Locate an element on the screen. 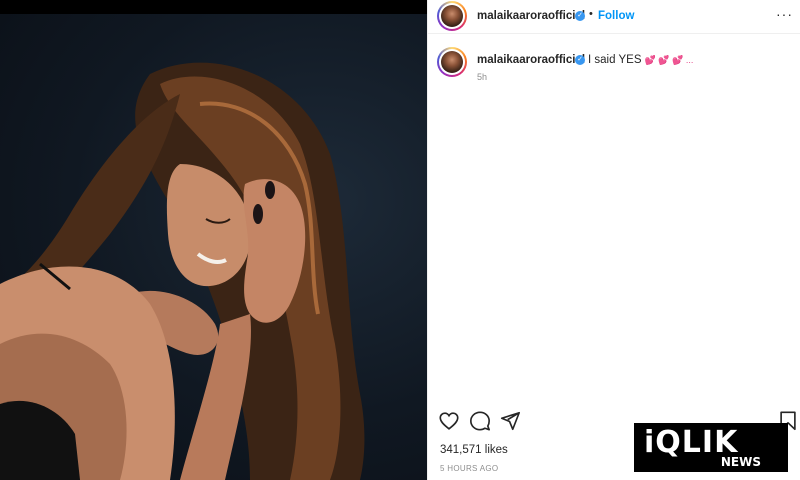  logo-sub-text: NEWS is located at coordinates (740, 462).